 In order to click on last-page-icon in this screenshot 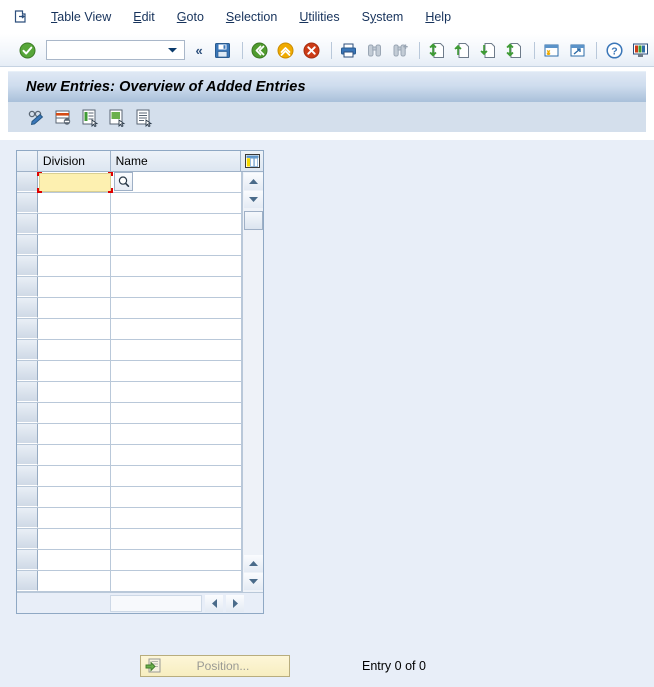, I will do `click(515, 50)`.